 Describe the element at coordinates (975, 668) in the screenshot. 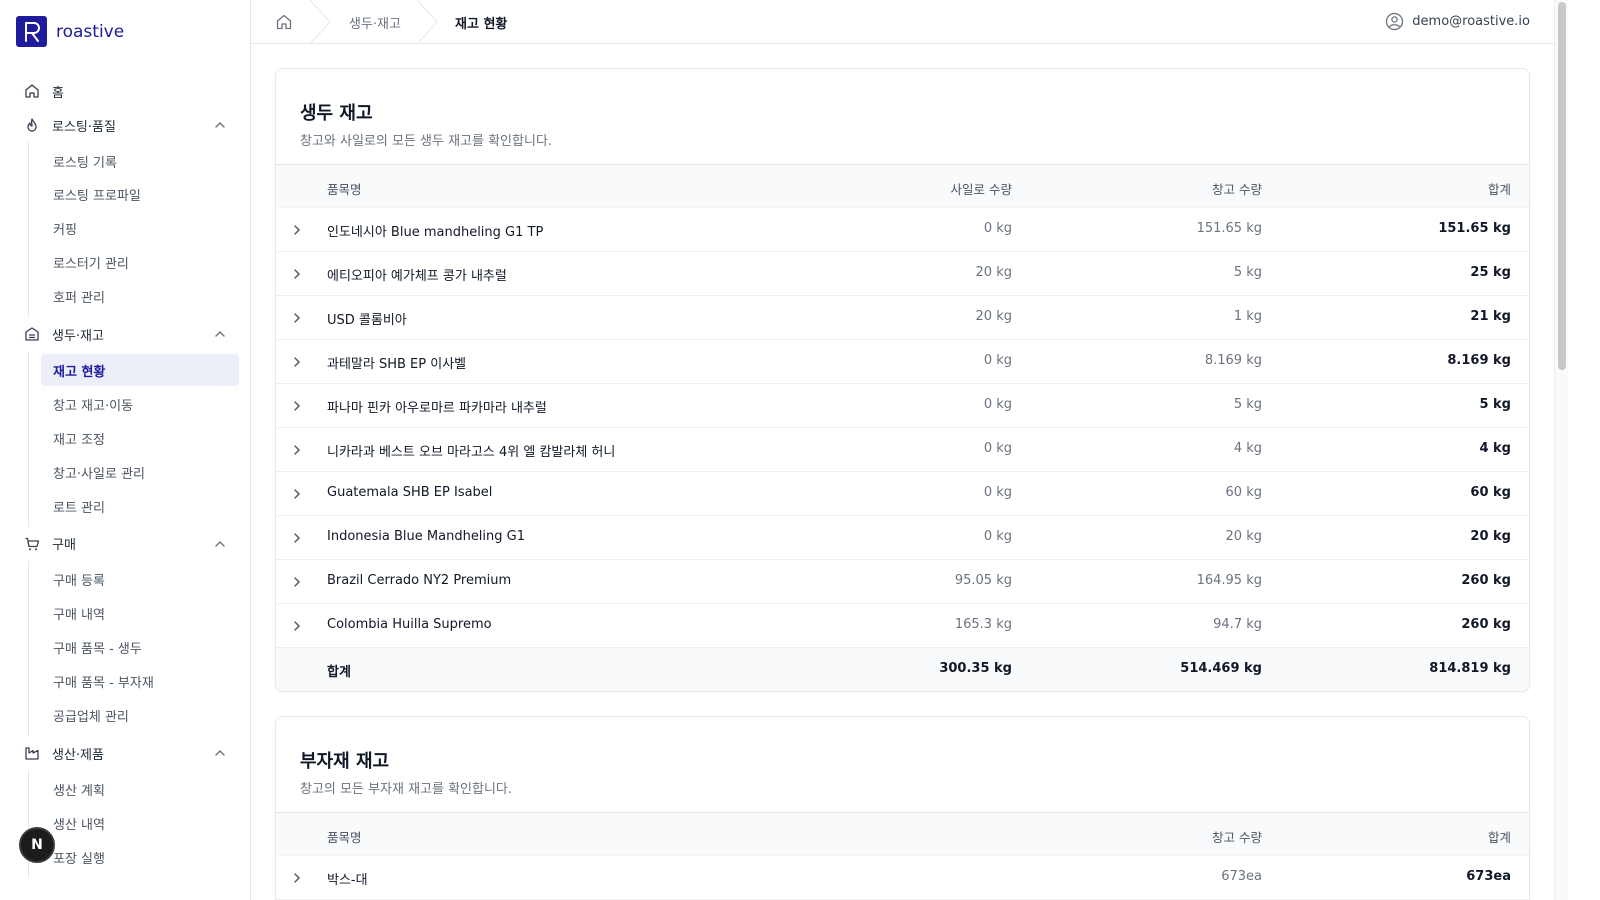

I see `summary-silo: 300.35 kg` at that location.